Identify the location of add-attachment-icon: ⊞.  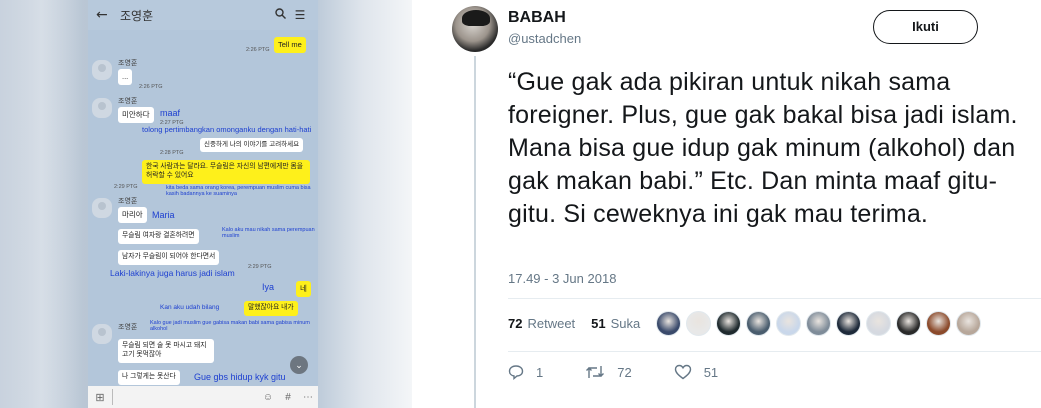
(100, 397).